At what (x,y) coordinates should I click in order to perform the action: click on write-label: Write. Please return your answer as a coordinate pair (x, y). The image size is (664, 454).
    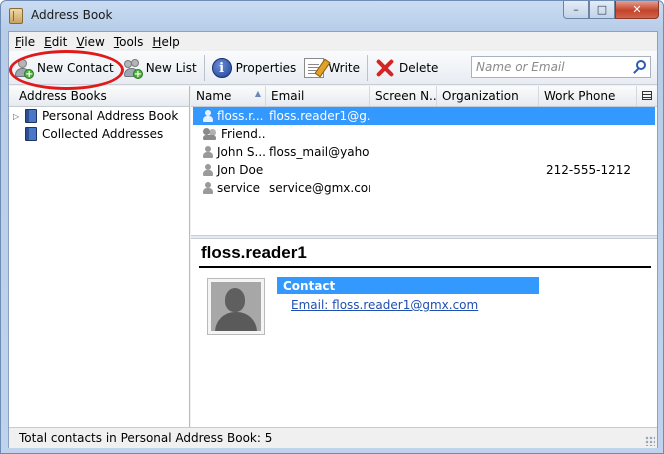
    Looking at the image, I should click on (344, 67).